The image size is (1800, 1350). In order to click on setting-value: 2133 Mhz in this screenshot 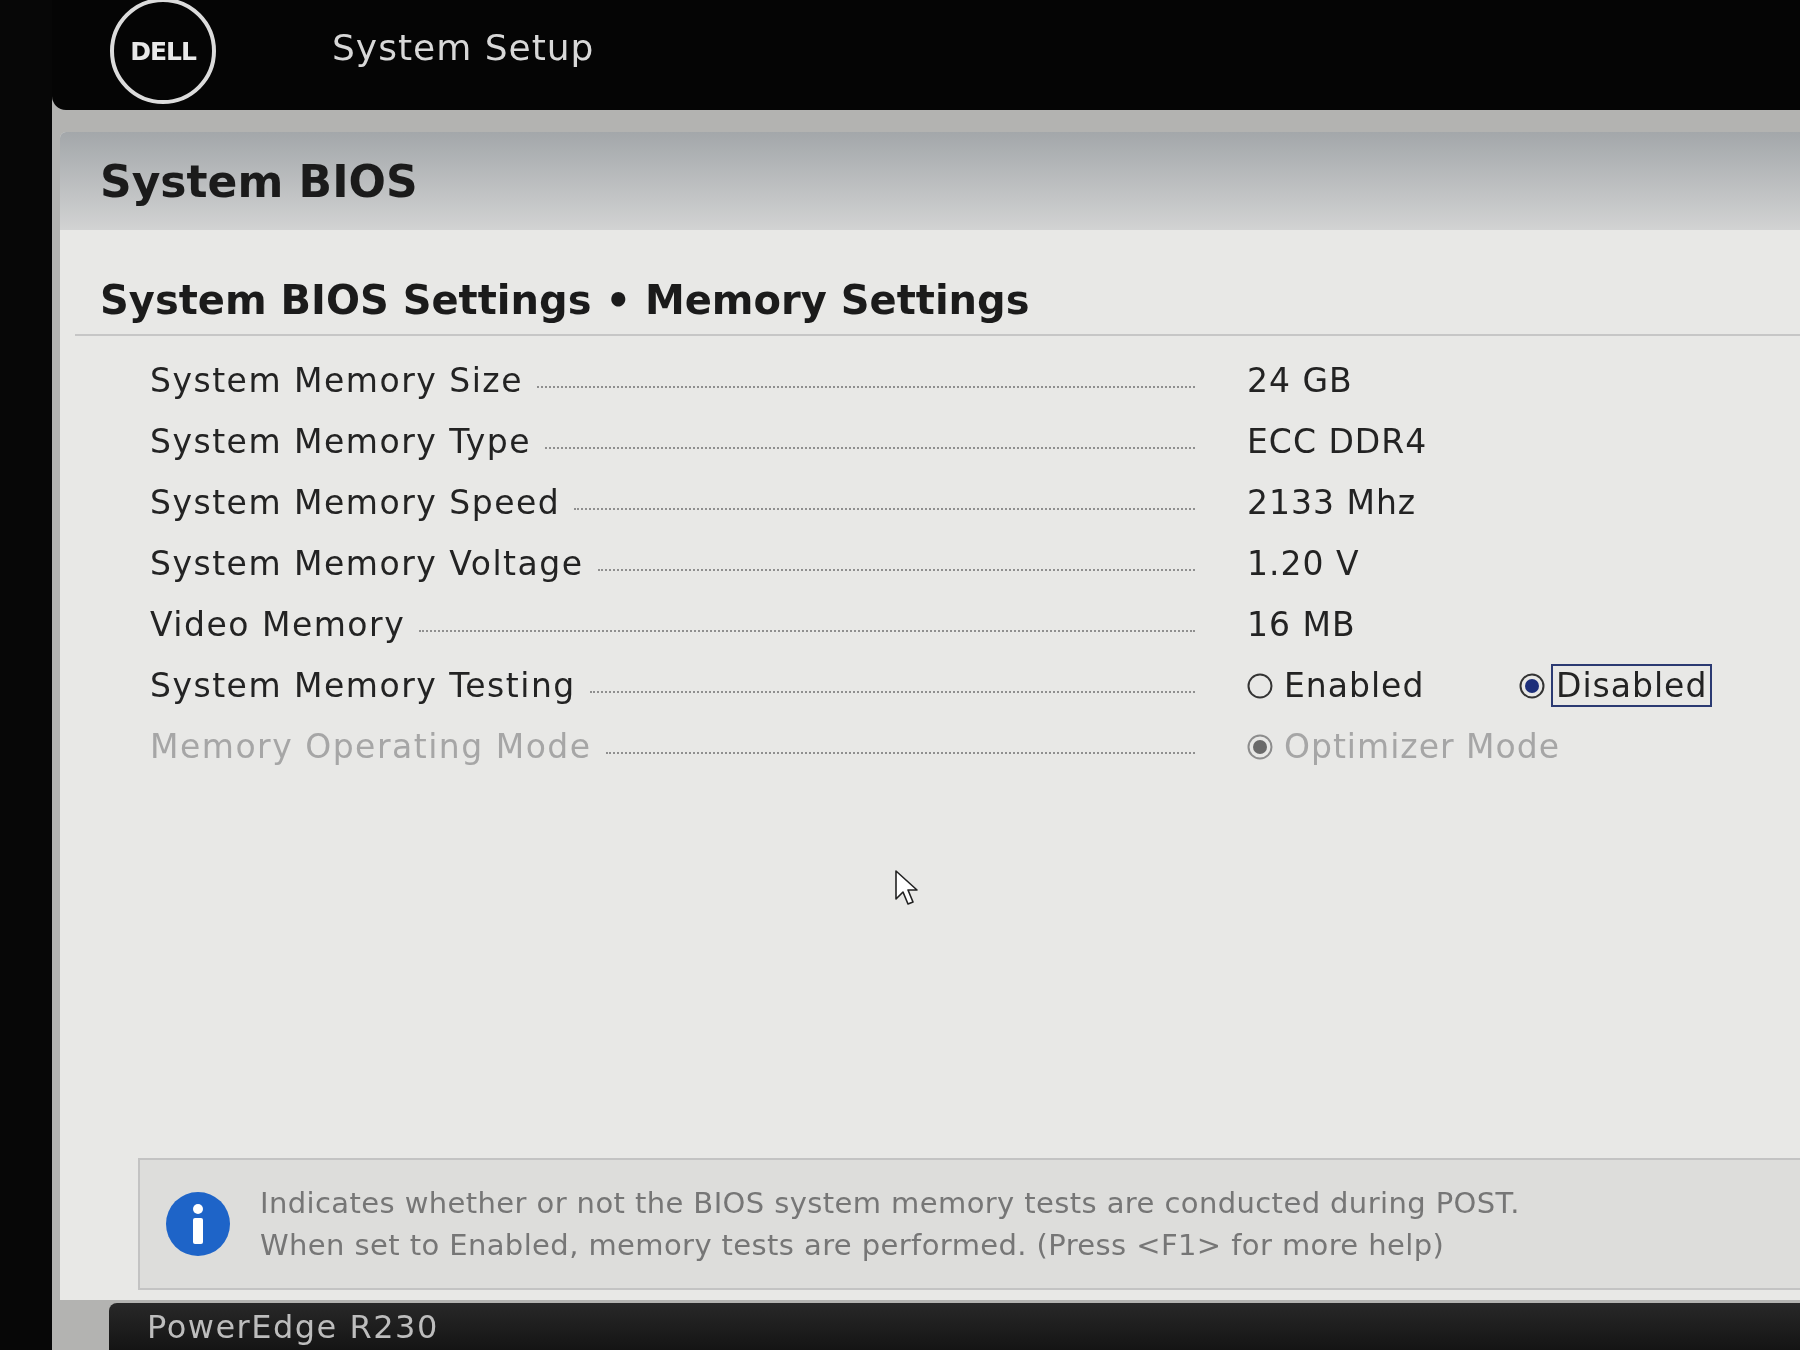, I will do `click(1332, 502)`.